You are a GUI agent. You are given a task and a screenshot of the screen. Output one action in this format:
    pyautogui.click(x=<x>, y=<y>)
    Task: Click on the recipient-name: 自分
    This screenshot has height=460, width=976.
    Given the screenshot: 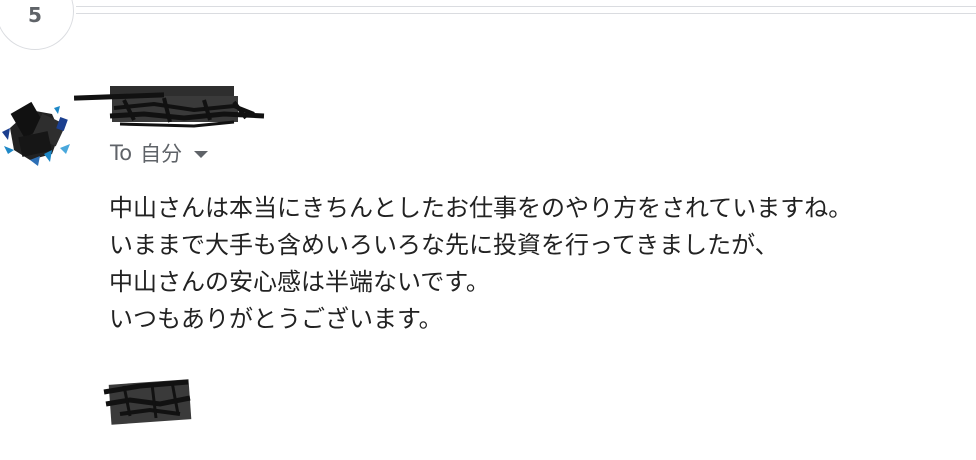 What is the action you would take?
    pyautogui.click(x=161, y=154)
    